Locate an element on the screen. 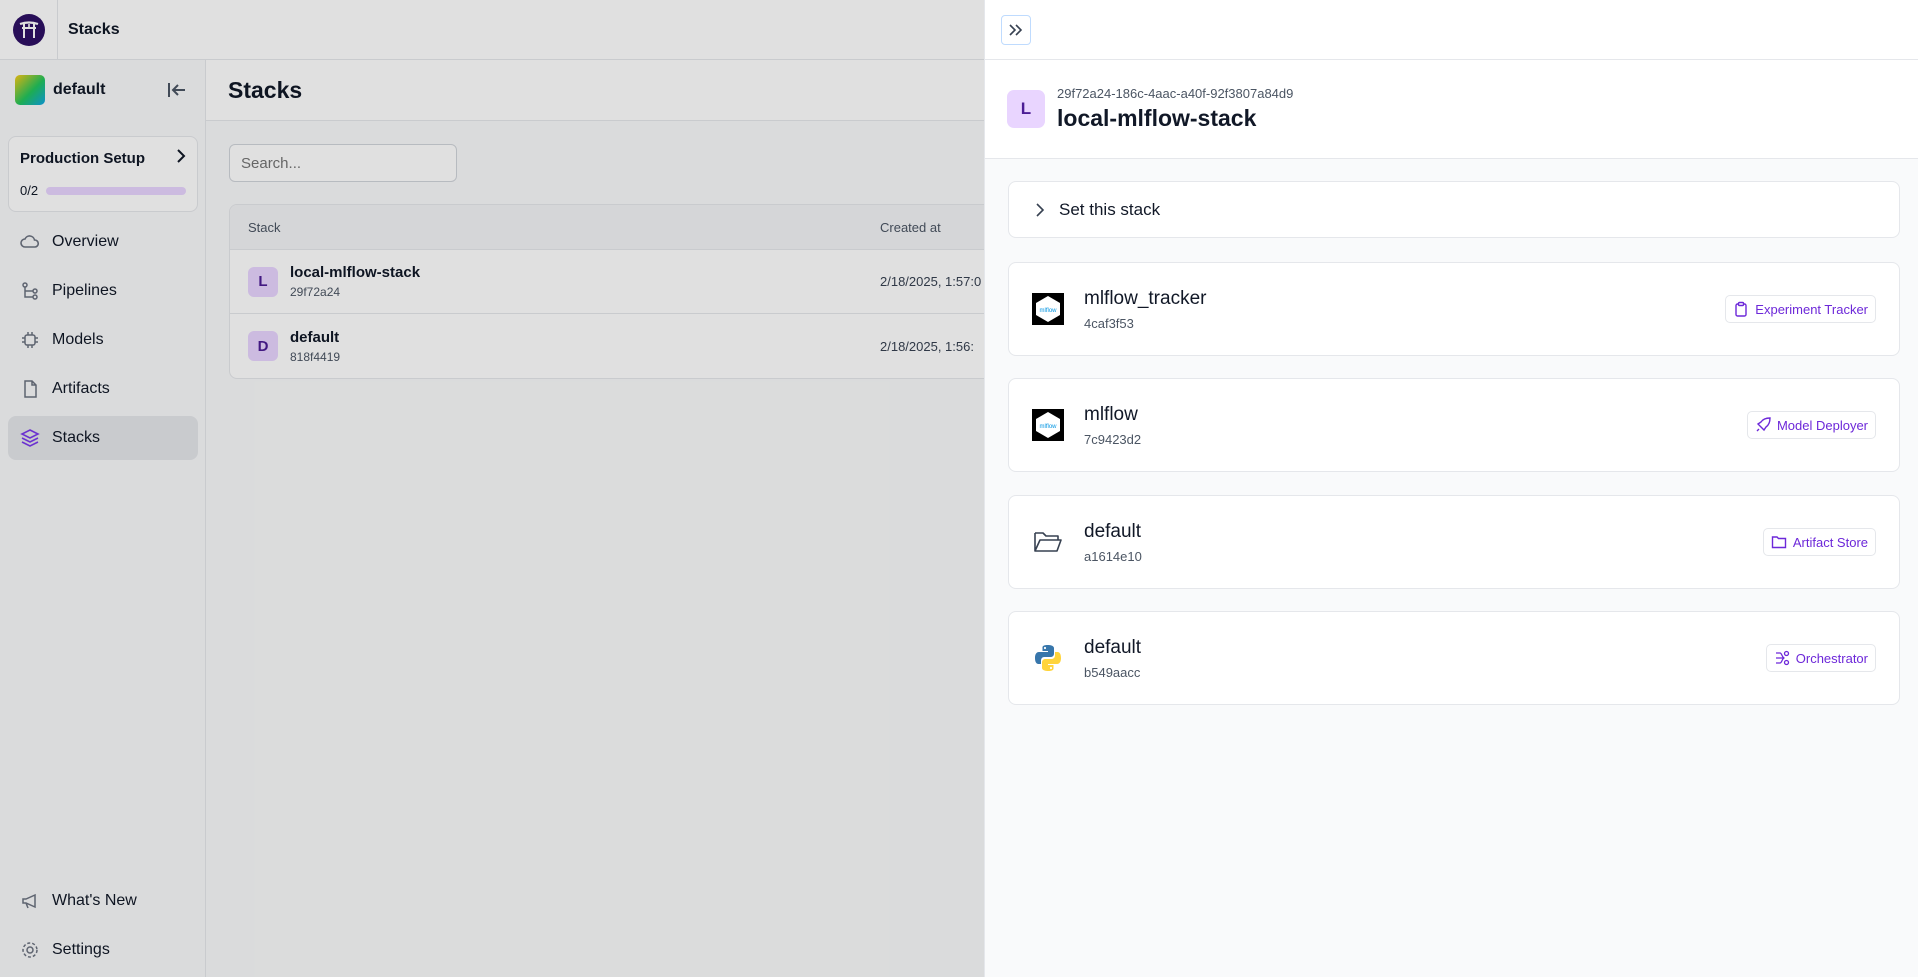 Image resolution: width=1918 pixels, height=977 pixels. component-type-badge: Model Deployer is located at coordinates (1811, 425).